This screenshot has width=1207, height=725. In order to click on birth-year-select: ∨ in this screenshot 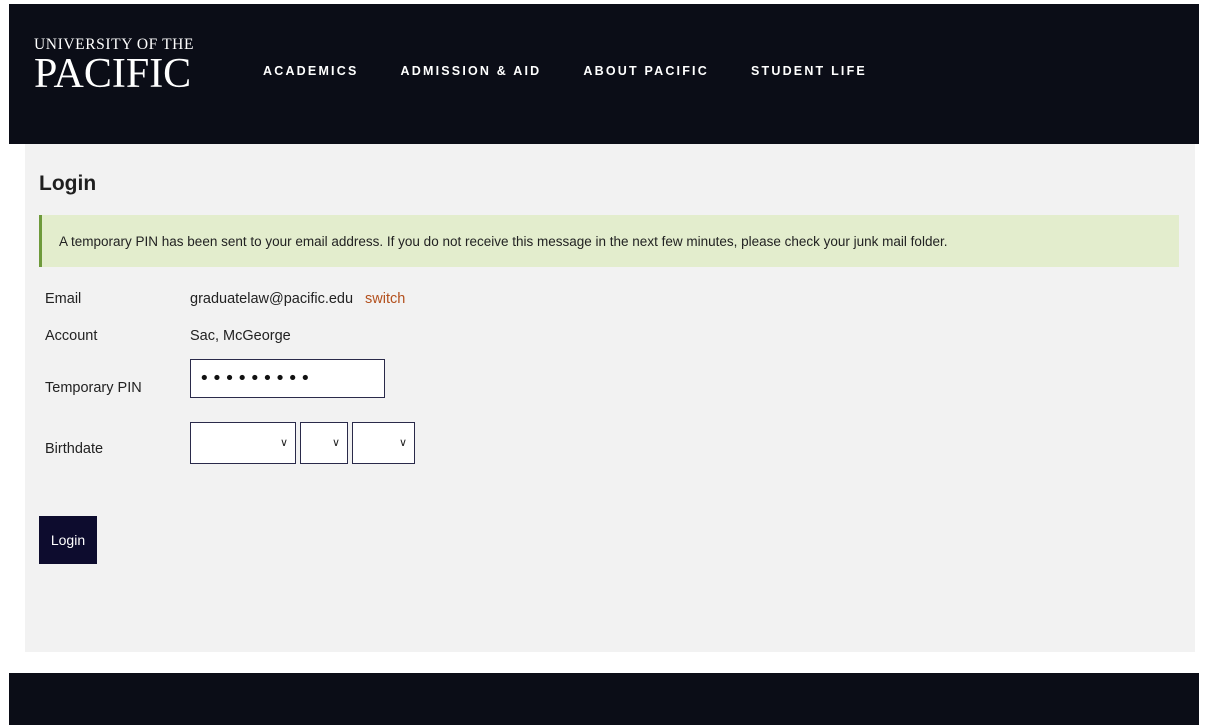, I will do `click(383, 443)`.